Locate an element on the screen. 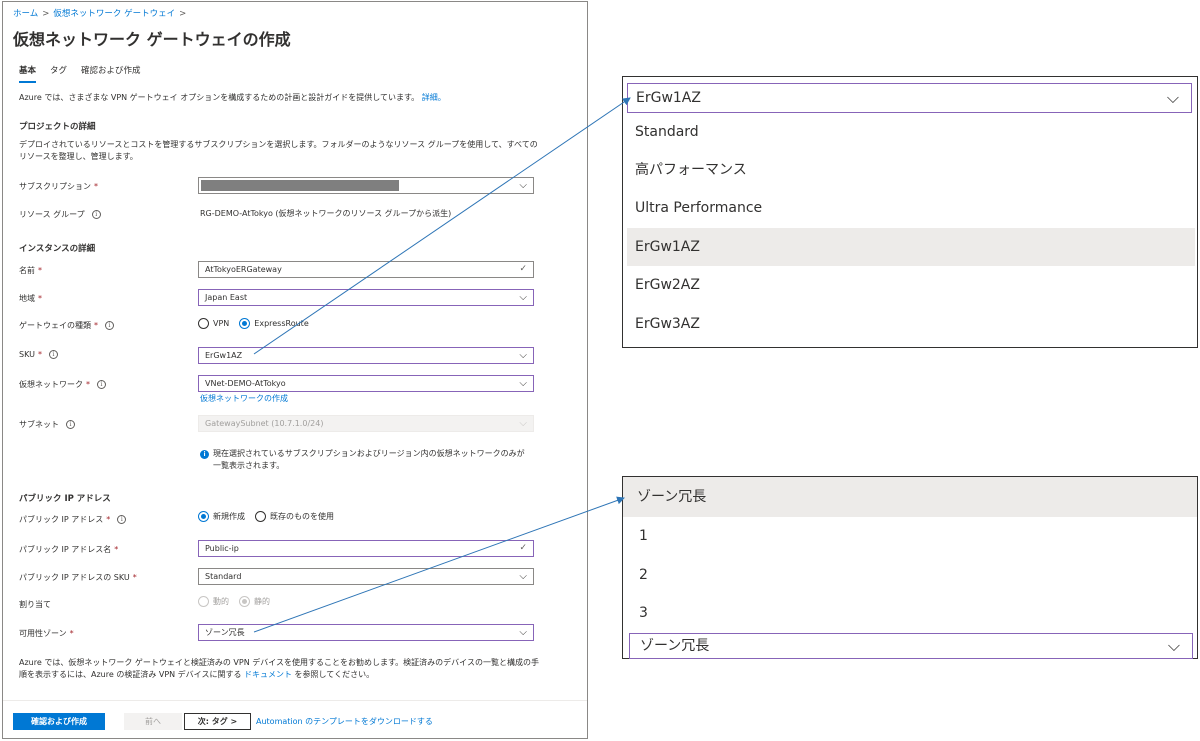 The image size is (1200, 741). create-vnet-link: 仮想ネットワークの作成 is located at coordinates (244, 398).